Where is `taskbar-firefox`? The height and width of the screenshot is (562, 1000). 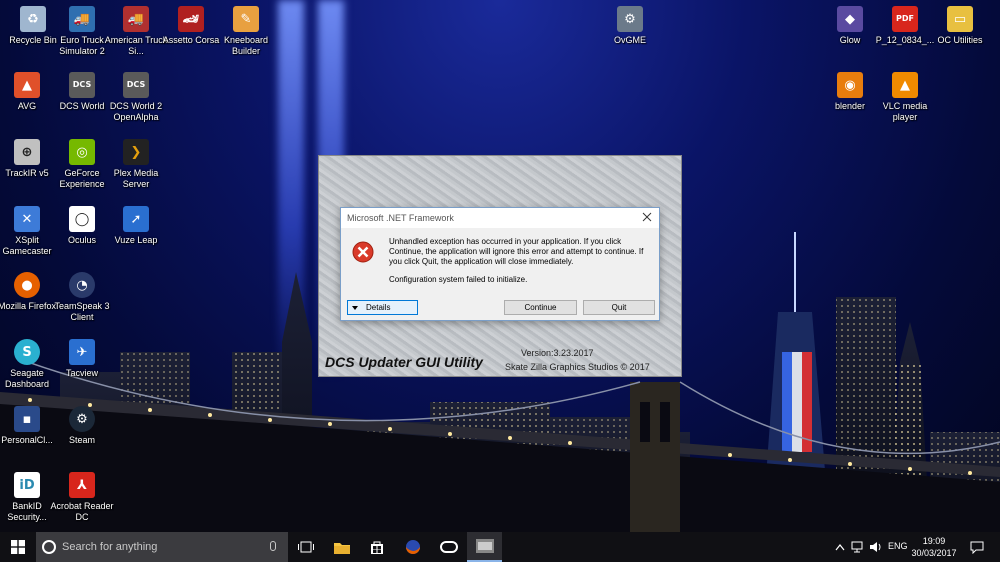 taskbar-firefox is located at coordinates (412, 547).